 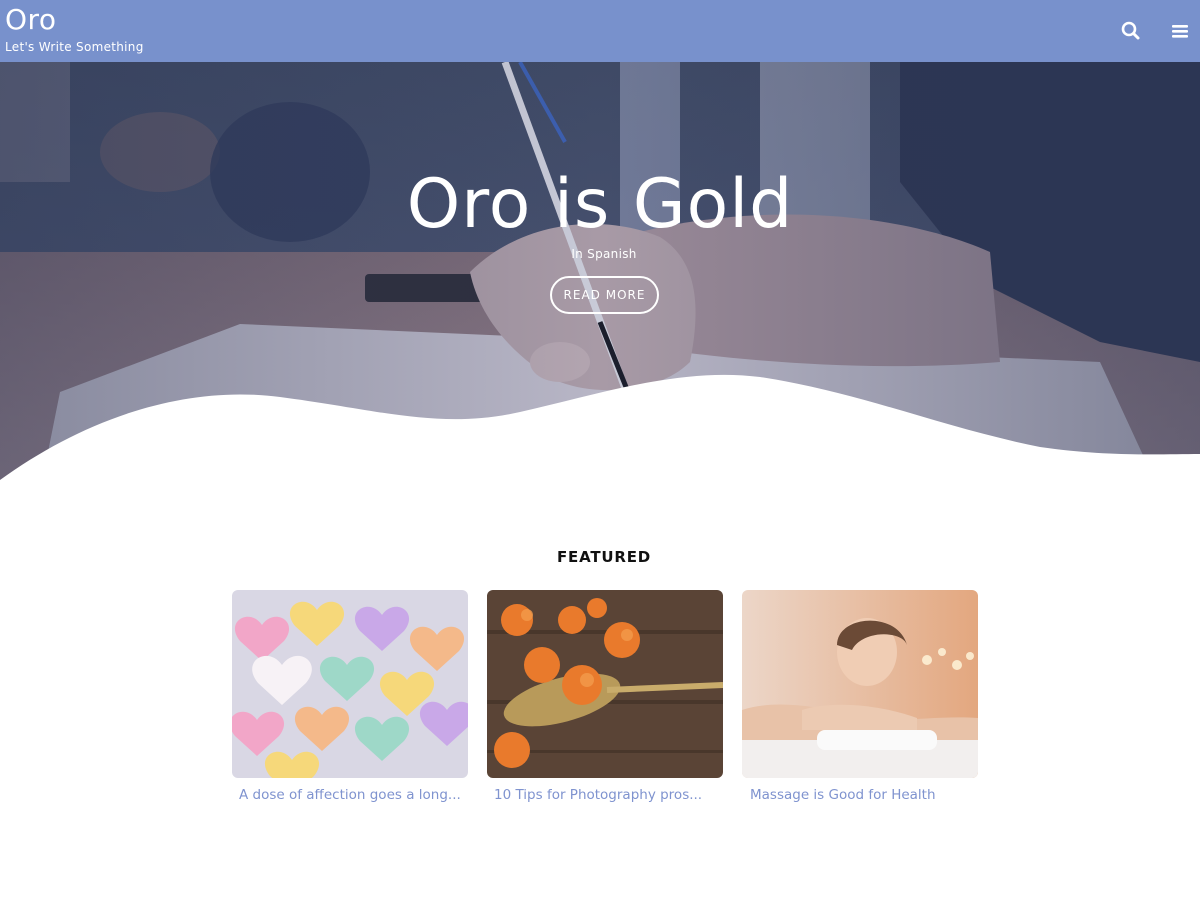 What do you see at coordinates (605, 684) in the screenshot?
I see `orange-flowers-image` at bounding box center [605, 684].